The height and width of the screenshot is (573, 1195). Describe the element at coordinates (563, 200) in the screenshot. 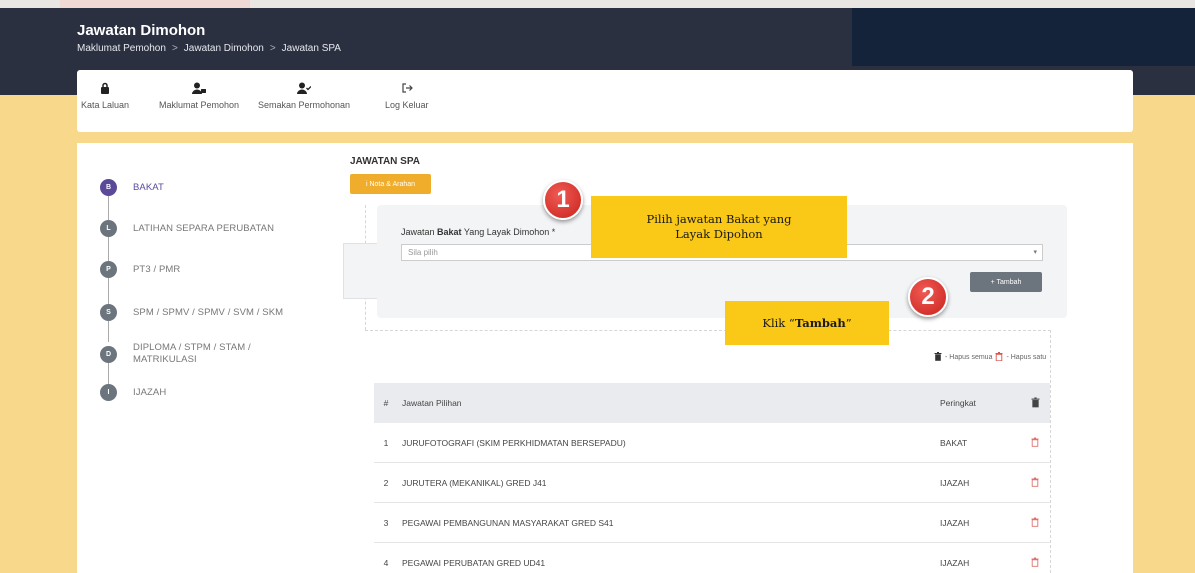

I see `annotation-badge-1: 1` at that location.